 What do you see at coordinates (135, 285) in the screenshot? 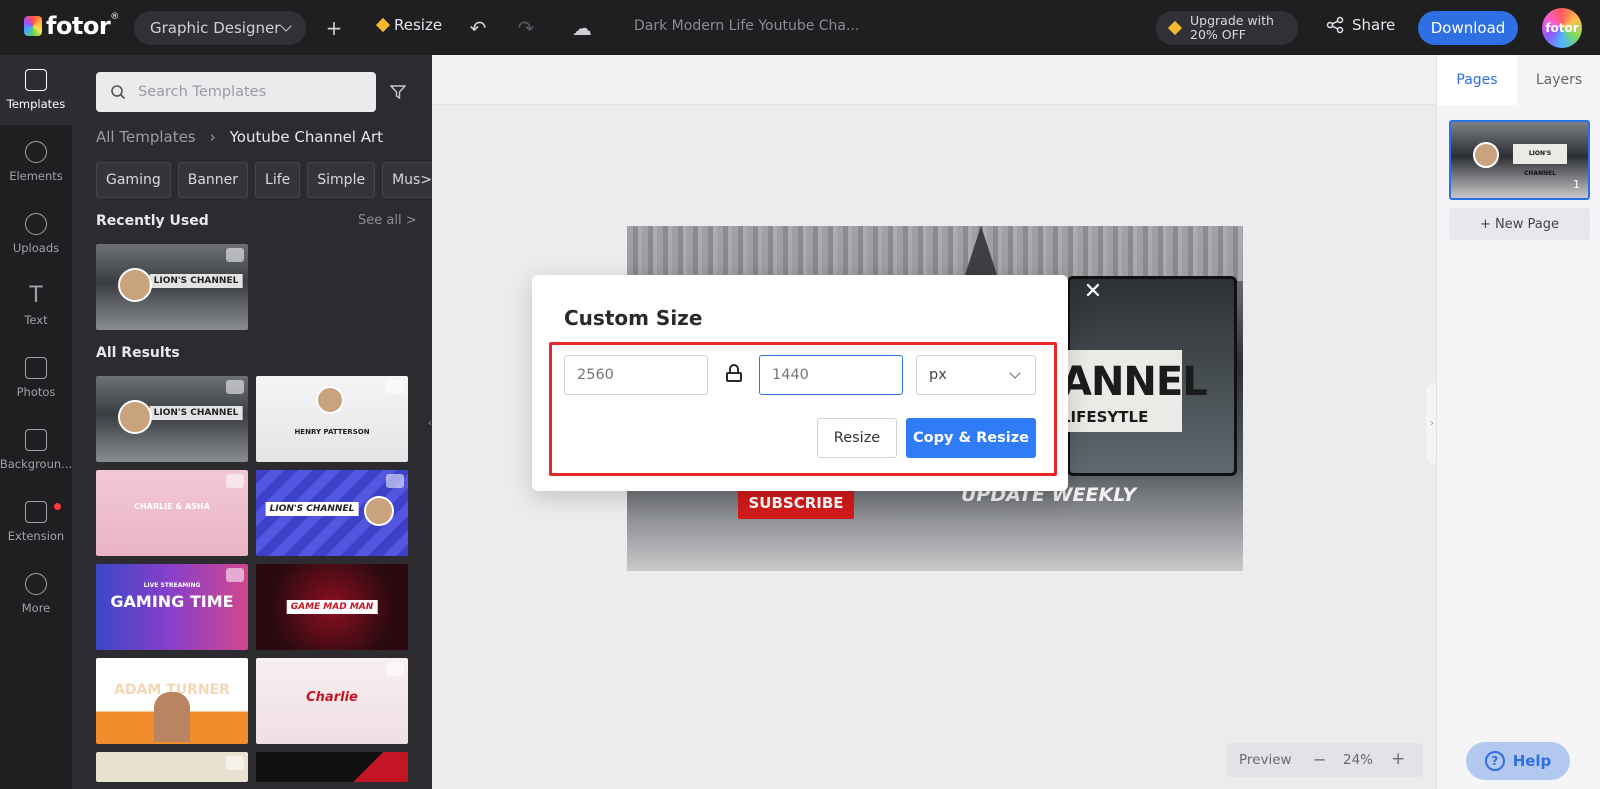
I see `avatar-circle` at bounding box center [135, 285].